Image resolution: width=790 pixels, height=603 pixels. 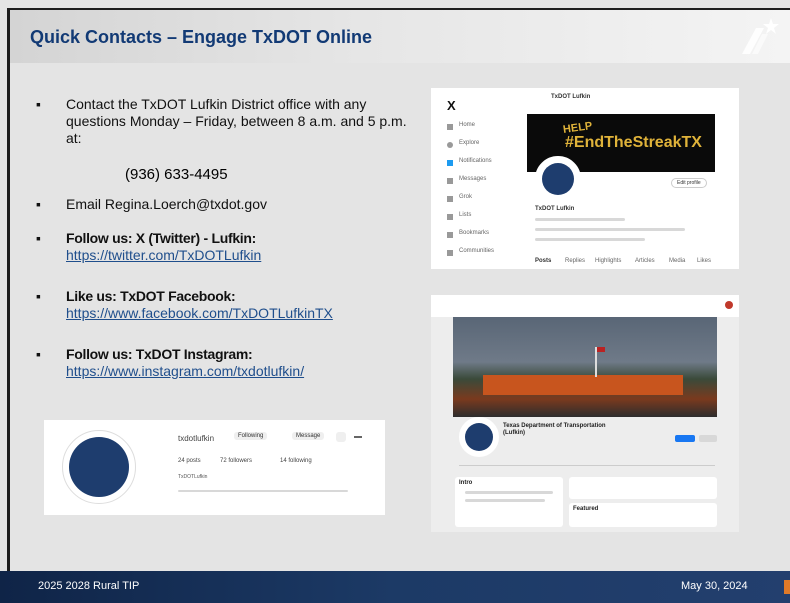 What do you see at coordinates (161, 238) in the screenshot?
I see `twitter-heading: Follow us: X (Twitter) - Lufkin:` at bounding box center [161, 238].